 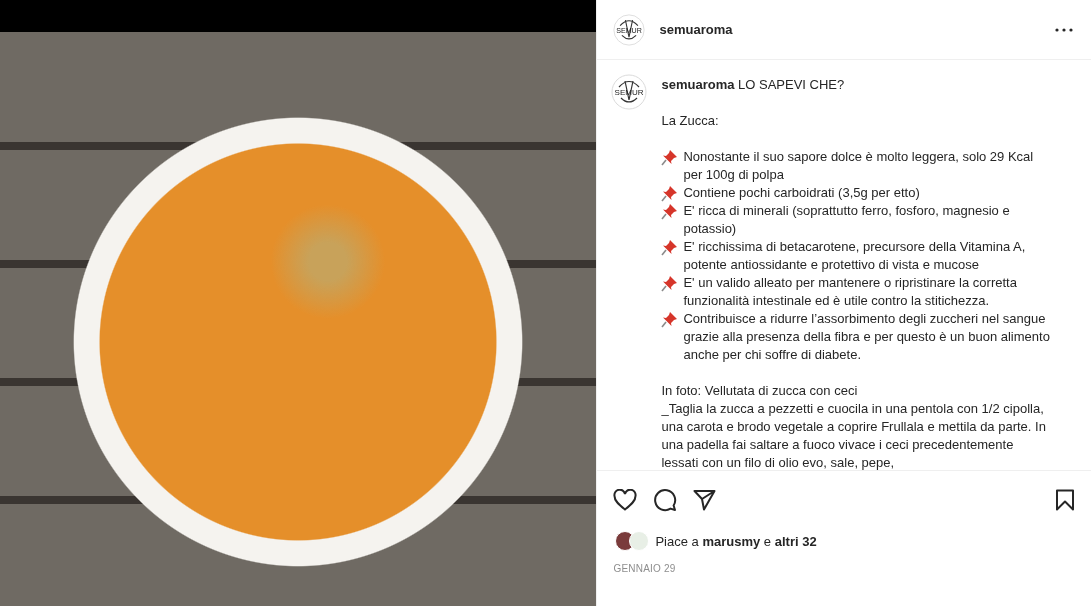 What do you see at coordinates (855, 256) in the screenshot?
I see `bullet-text: E' ricchissima di betacarotene, precursore della Vitamina A, potente antiossidante e protettivo di vista e mucose` at bounding box center [855, 256].